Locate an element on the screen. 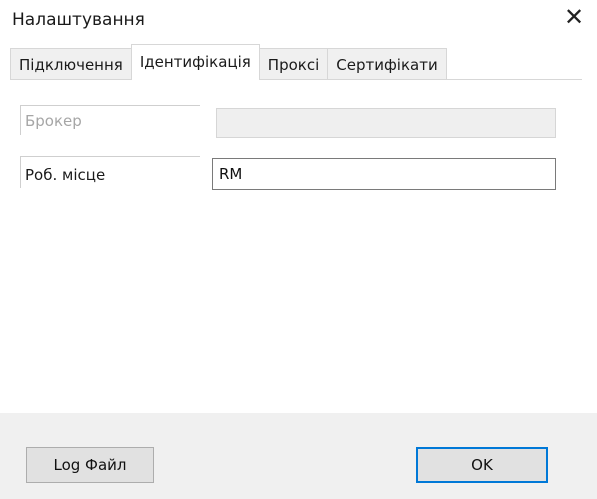 The height and width of the screenshot is (499, 597). ok-button: OK is located at coordinates (482, 465).